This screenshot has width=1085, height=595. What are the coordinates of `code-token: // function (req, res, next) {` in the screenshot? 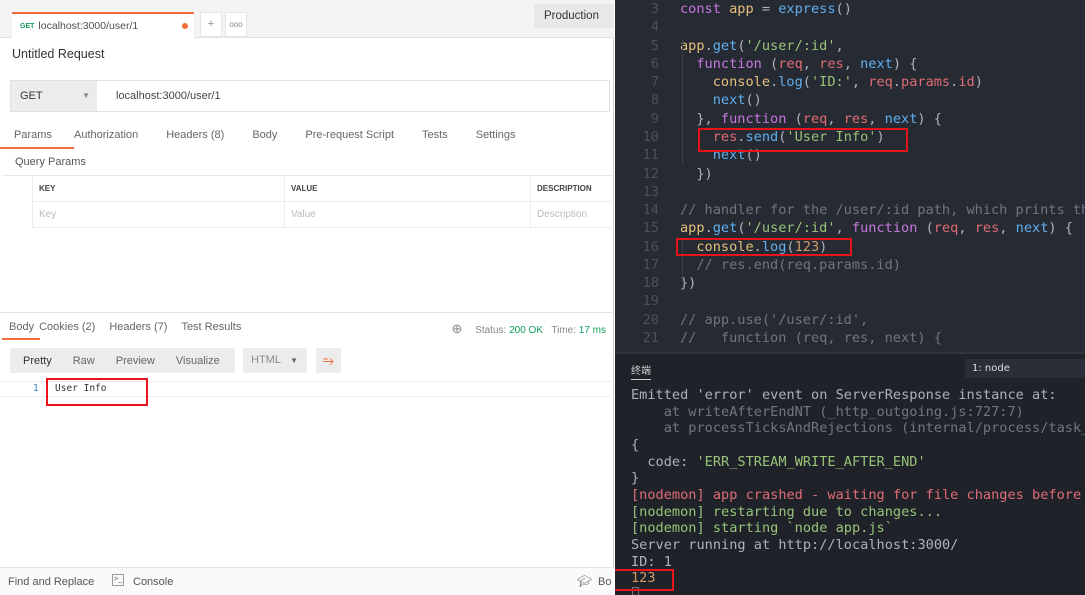 It's located at (811, 338).